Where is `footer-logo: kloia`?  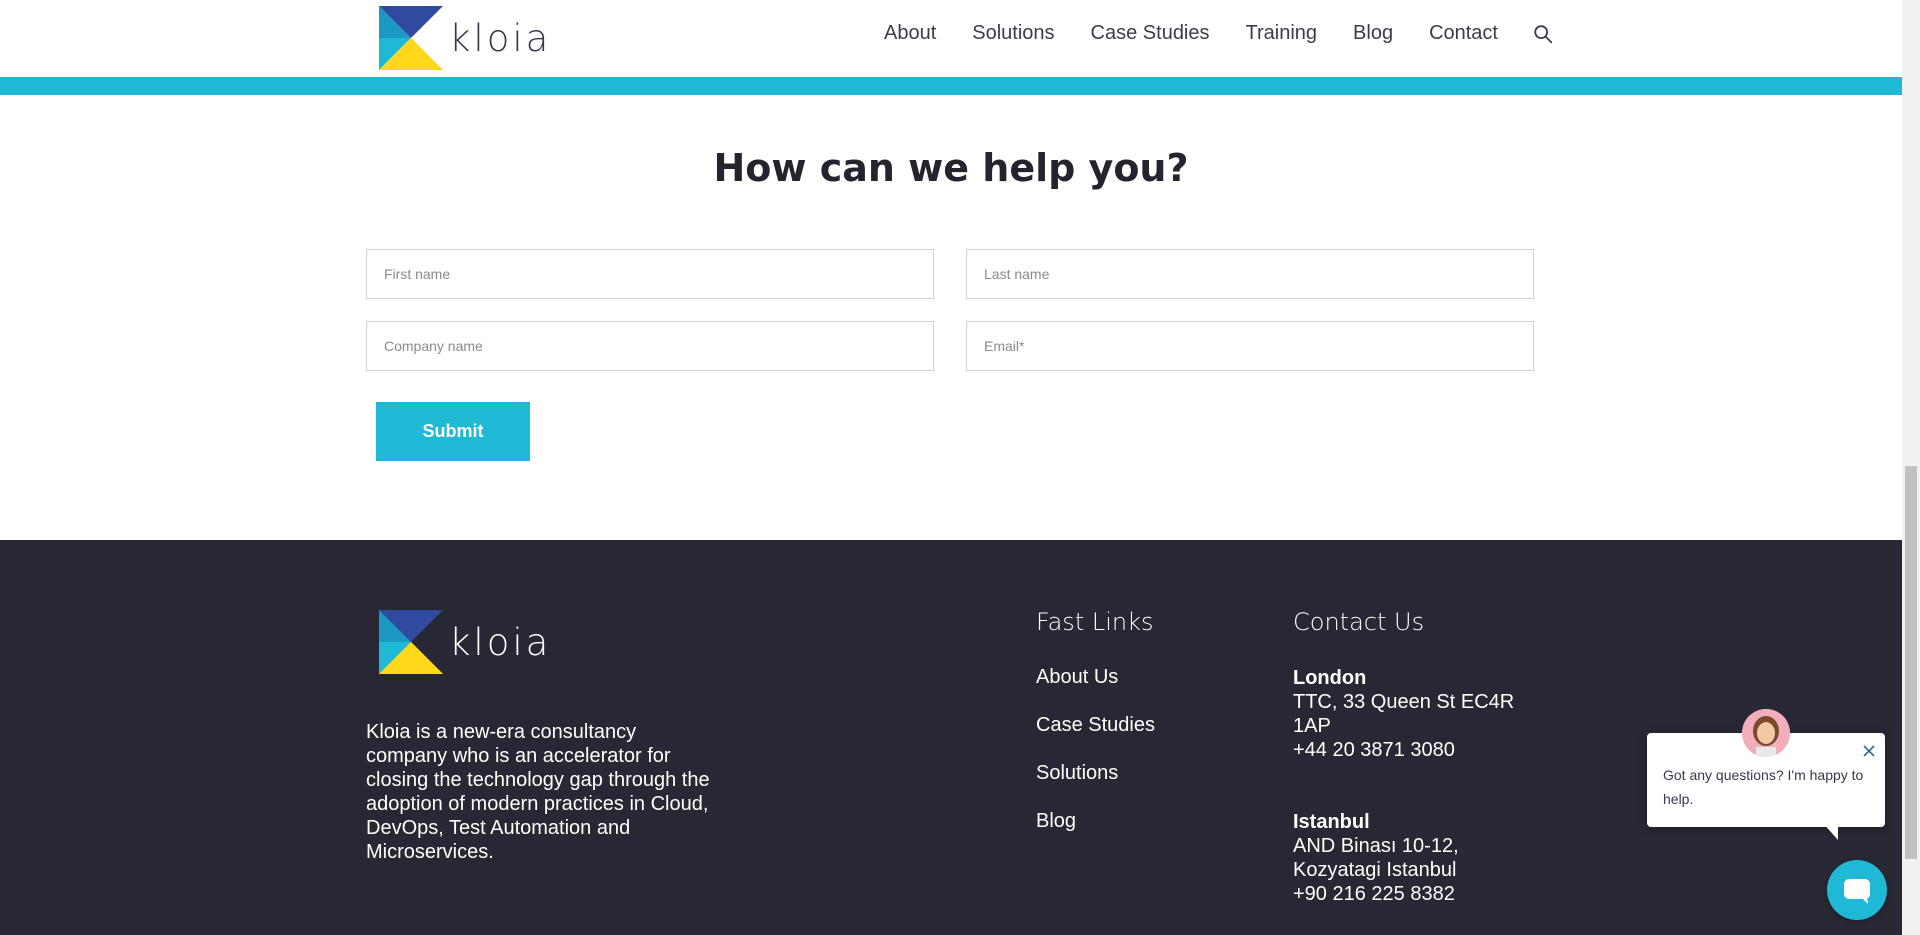 footer-logo: kloia is located at coordinates (465, 642).